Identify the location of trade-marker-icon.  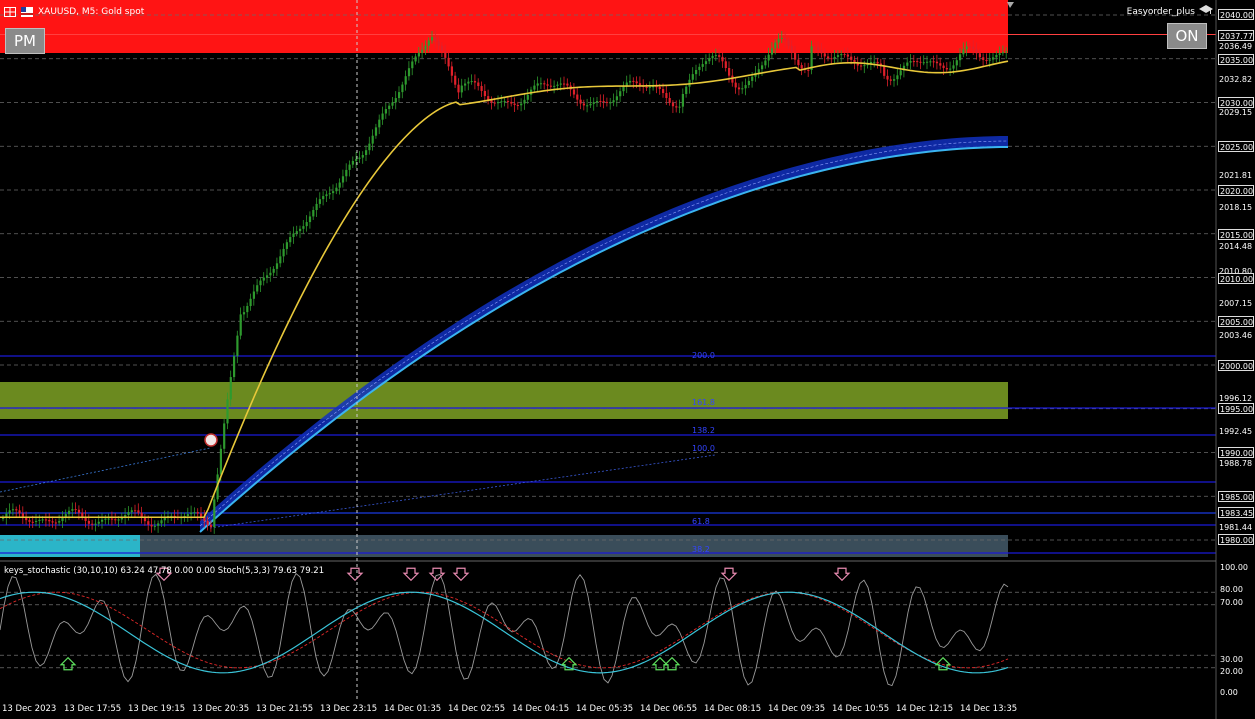
(211, 440).